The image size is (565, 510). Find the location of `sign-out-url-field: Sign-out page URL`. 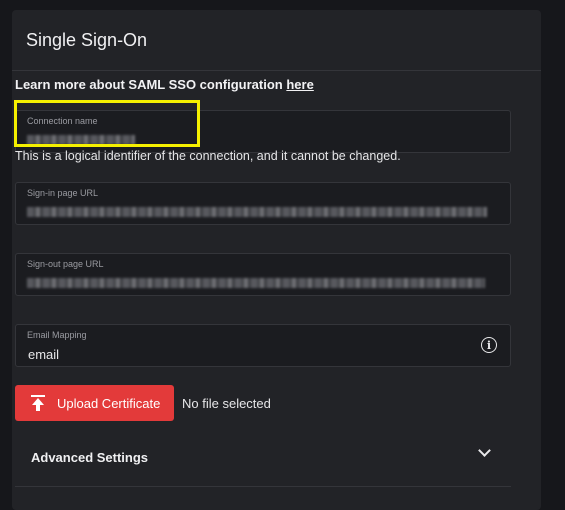

sign-out-url-field: Sign-out page URL is located at coordinates (263, 274).